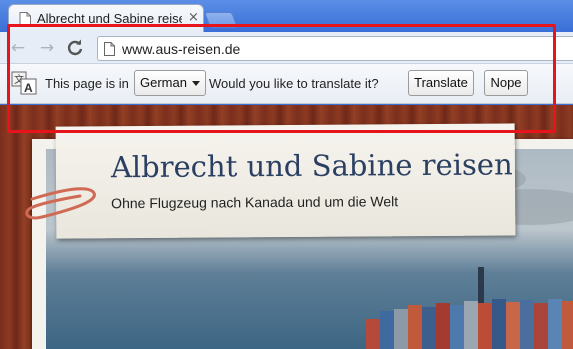 The image size is (573, 349). I want to click on tab-title: Albrecht und Sabine reisen |, so click(109, 18).